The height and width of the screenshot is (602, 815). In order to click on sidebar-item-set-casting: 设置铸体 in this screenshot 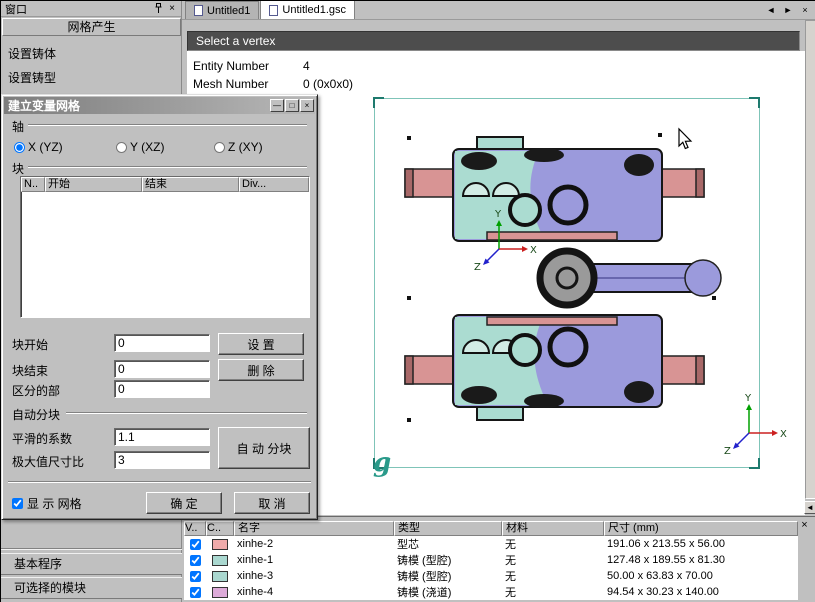, I will do `click(91, 54)`.